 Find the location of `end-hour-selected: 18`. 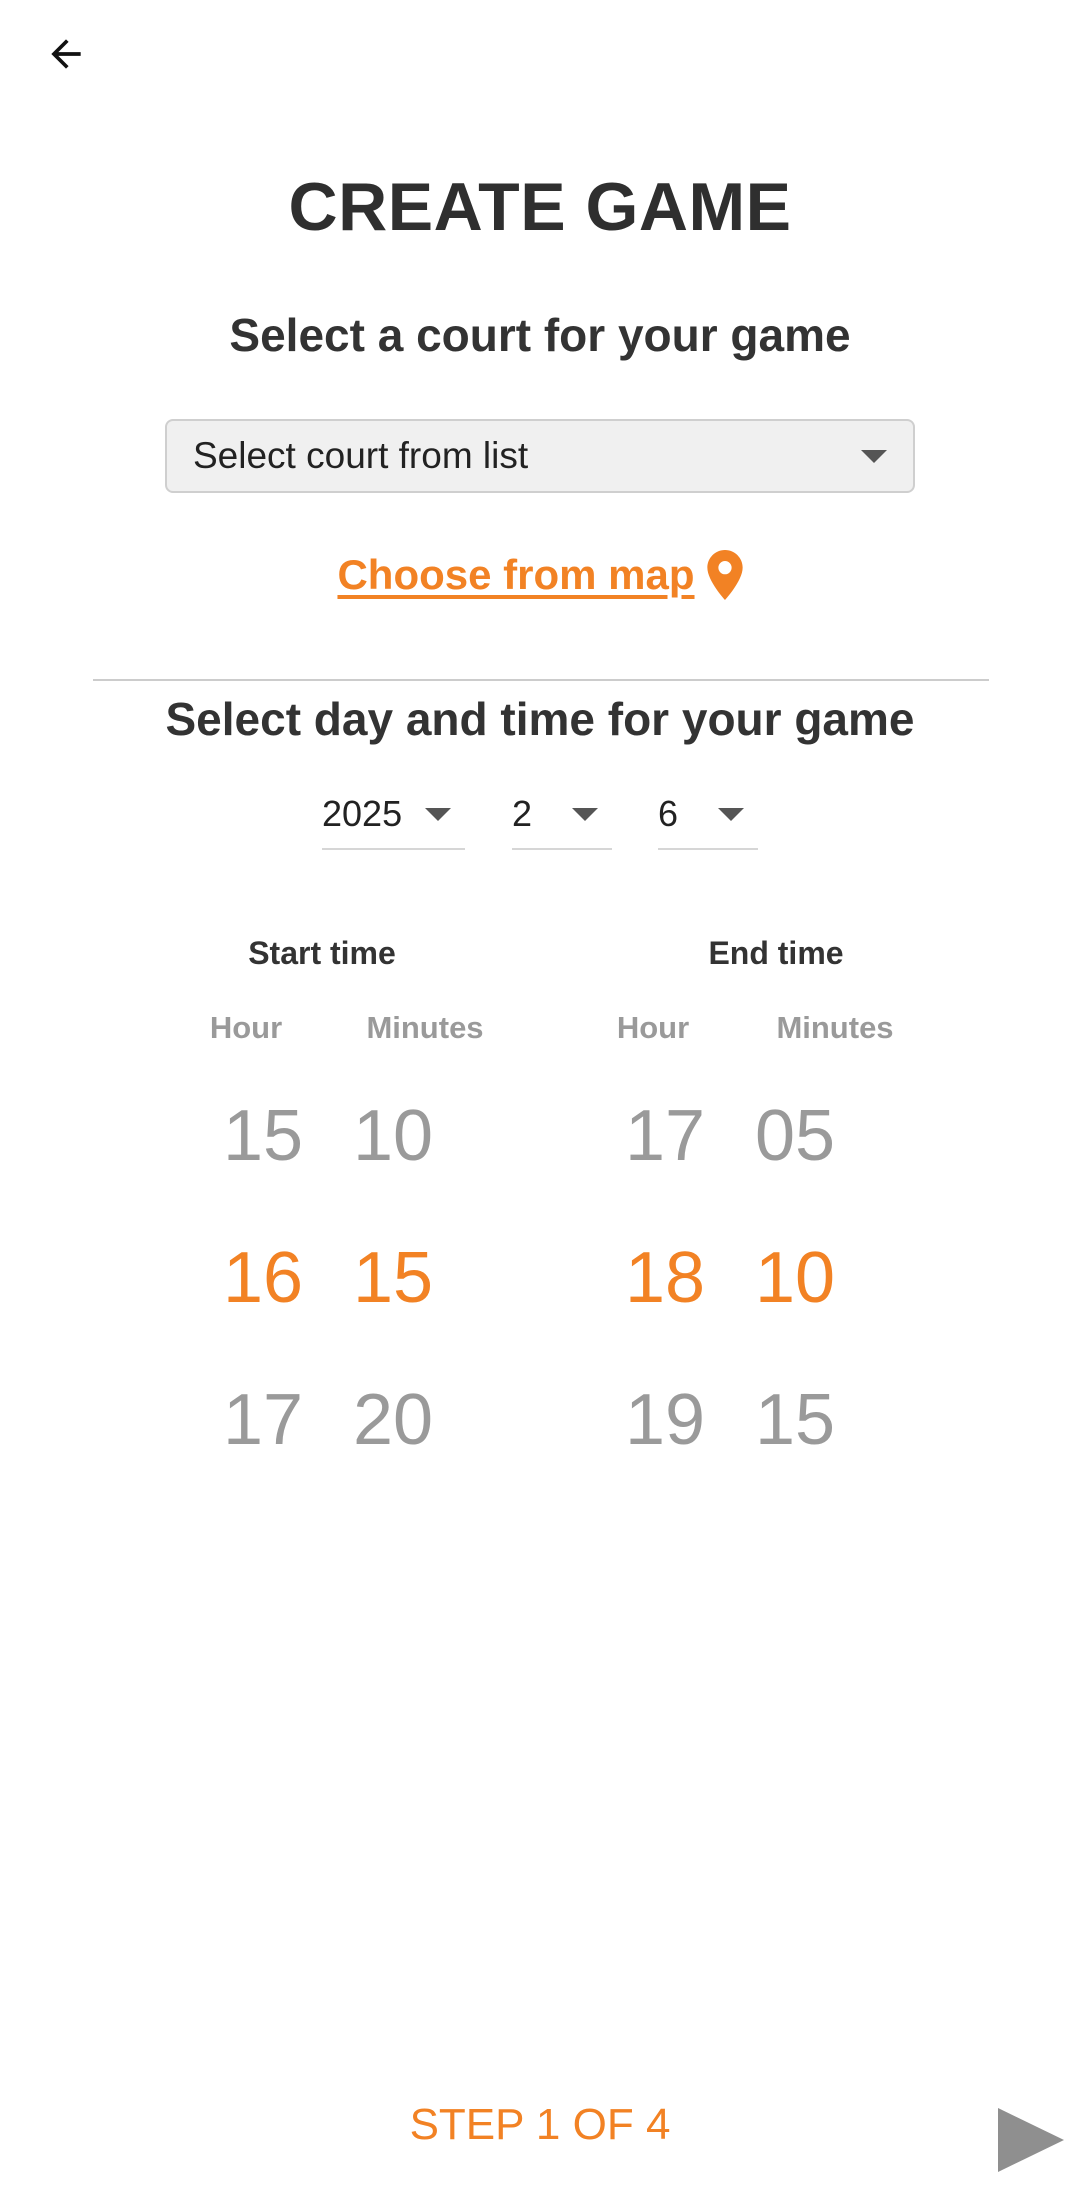

end-hour-selected: 18 is located at coordinates (665, 1308).